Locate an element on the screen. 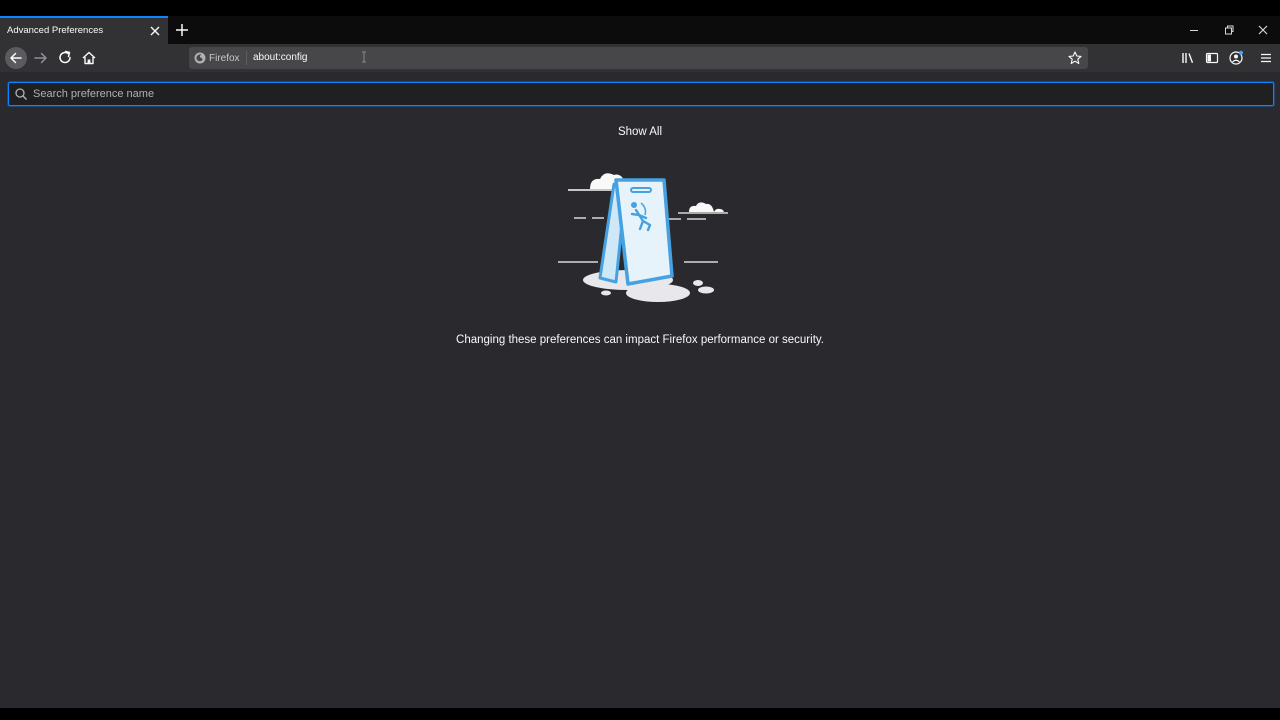 The width and height of the screenshot is (1280, 720). caution-sign-illustration is located at coordinates (643, 237).